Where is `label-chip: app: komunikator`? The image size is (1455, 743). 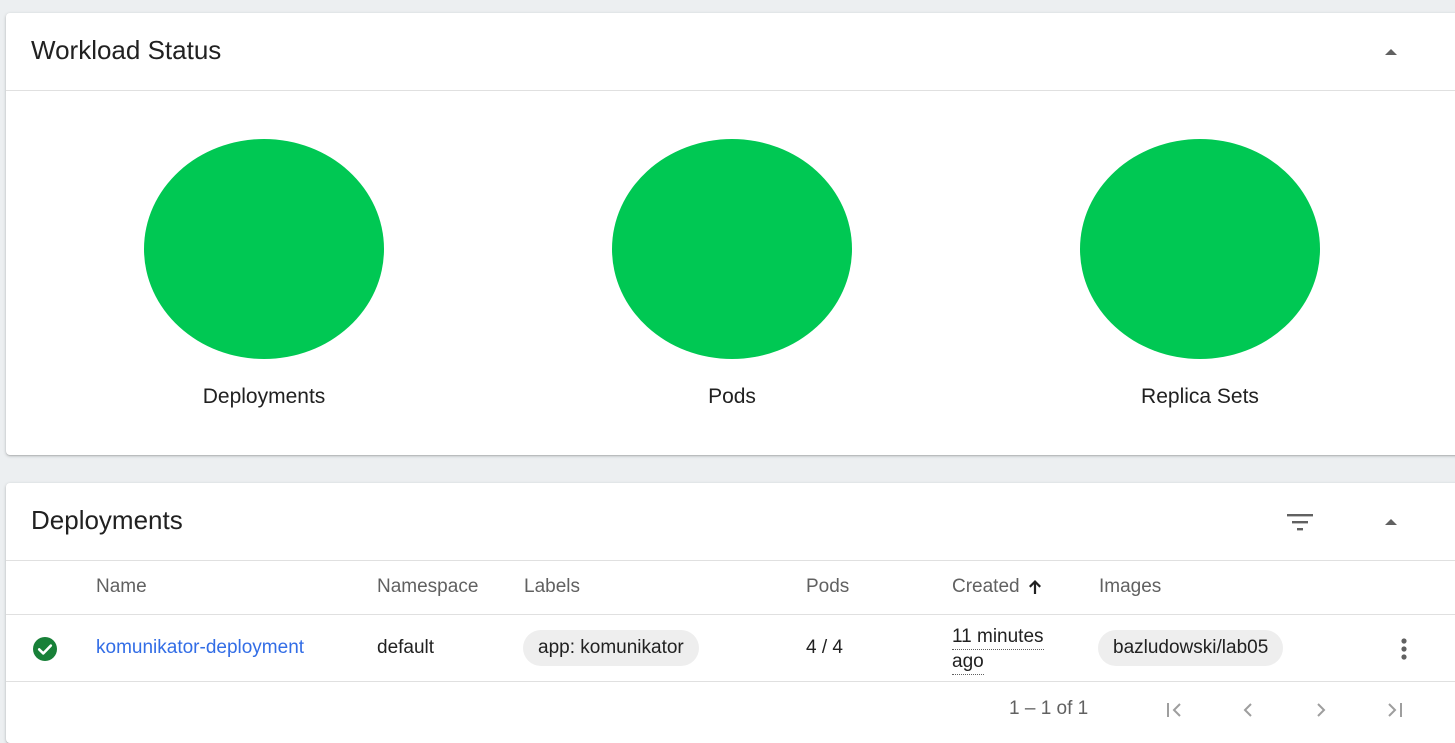 label-chip: app: komunikator is located at coordinates (611, 648).